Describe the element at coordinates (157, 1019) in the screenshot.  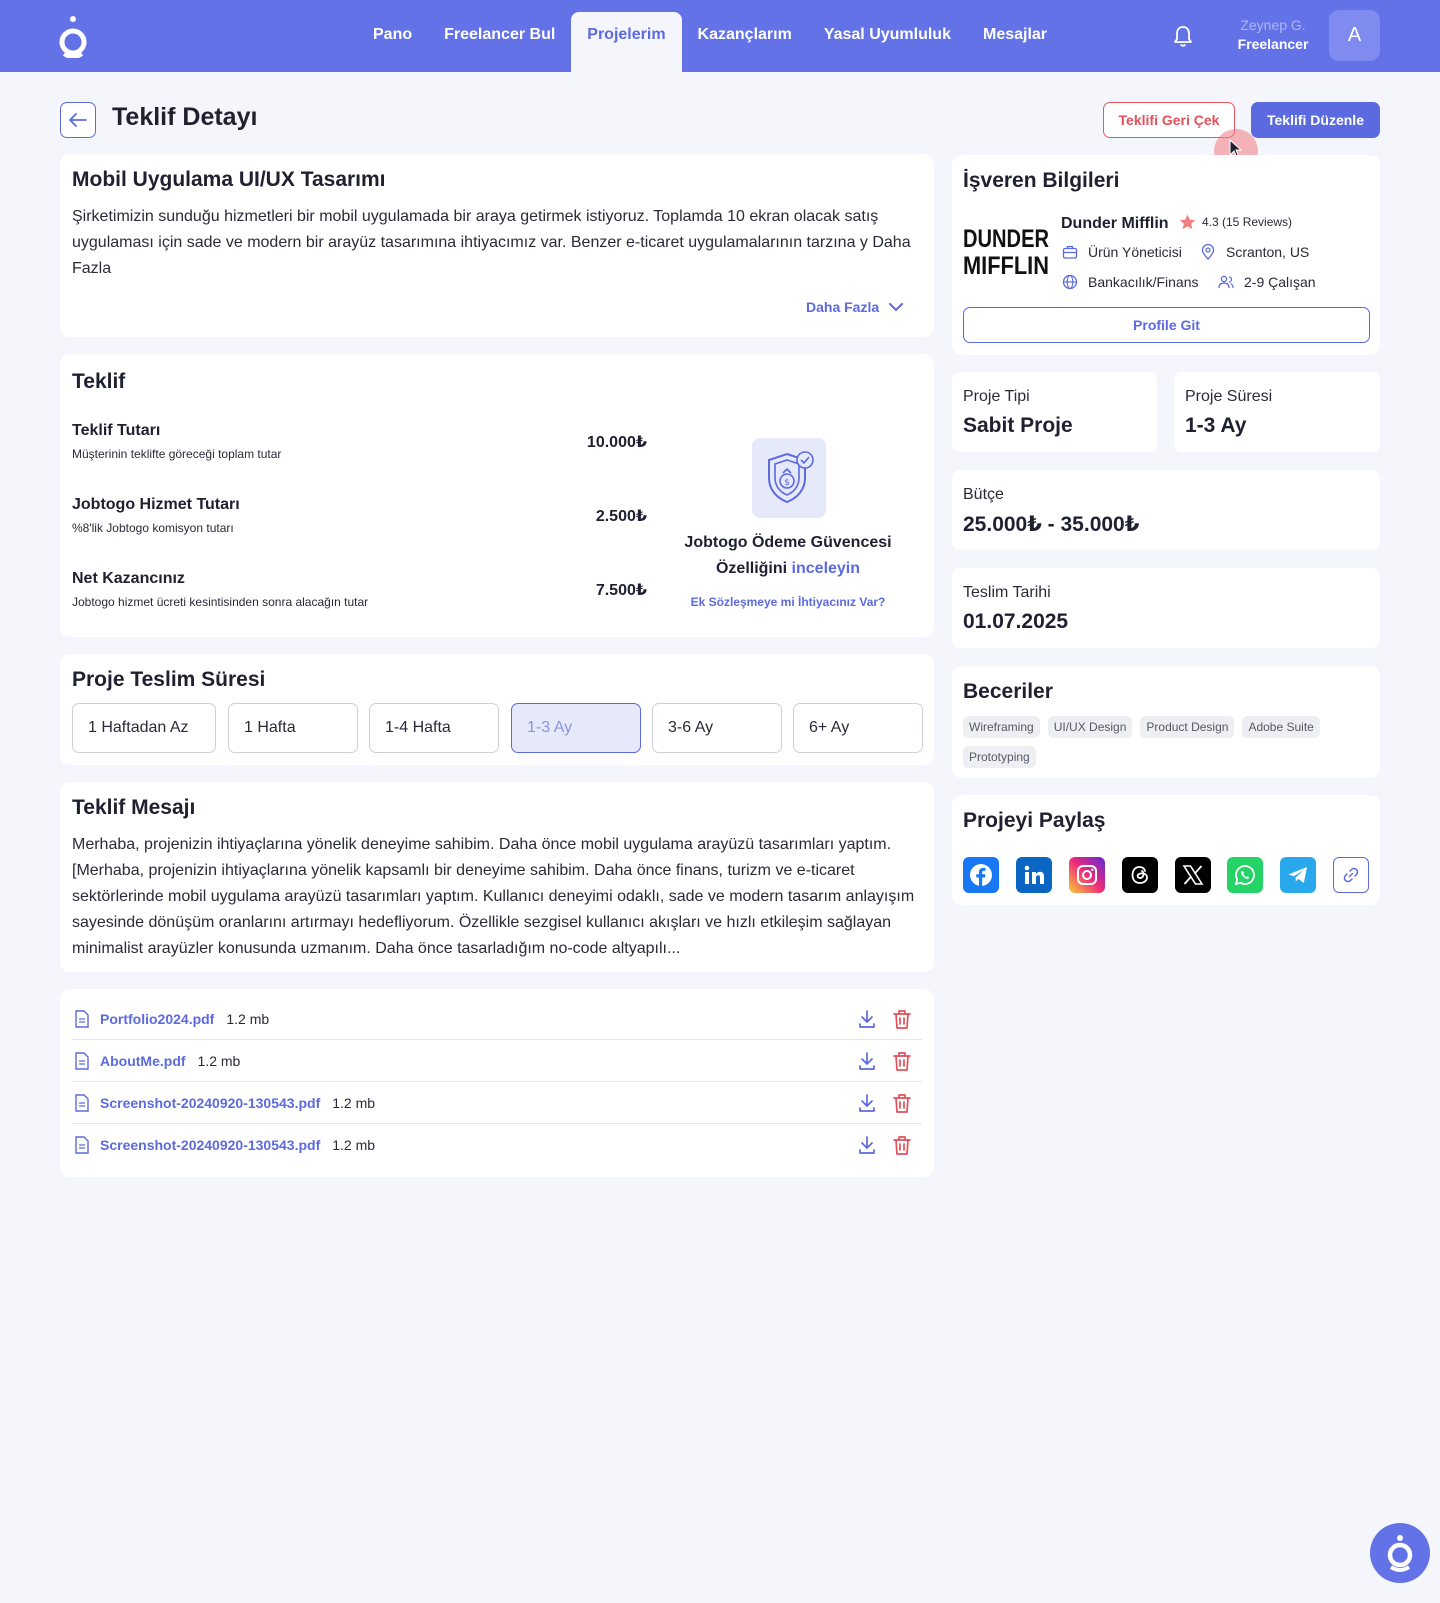
I see `file-name: Portfolio2024.pdf` at that location.